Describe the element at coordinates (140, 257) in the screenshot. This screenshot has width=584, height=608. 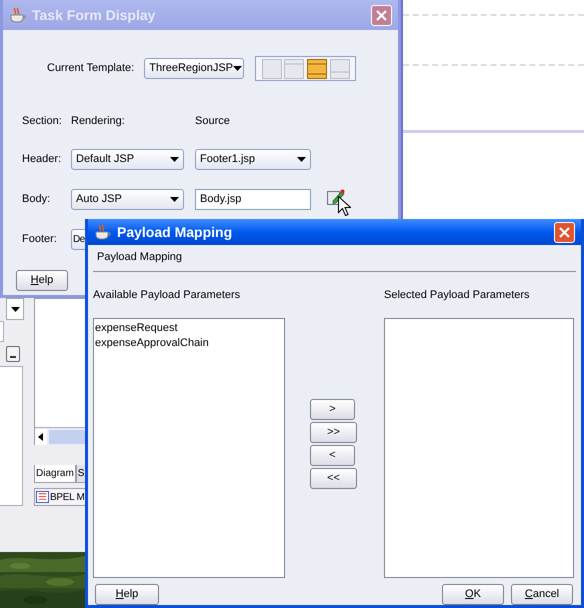
I see `section-heading: Payload Mapping` at that location.